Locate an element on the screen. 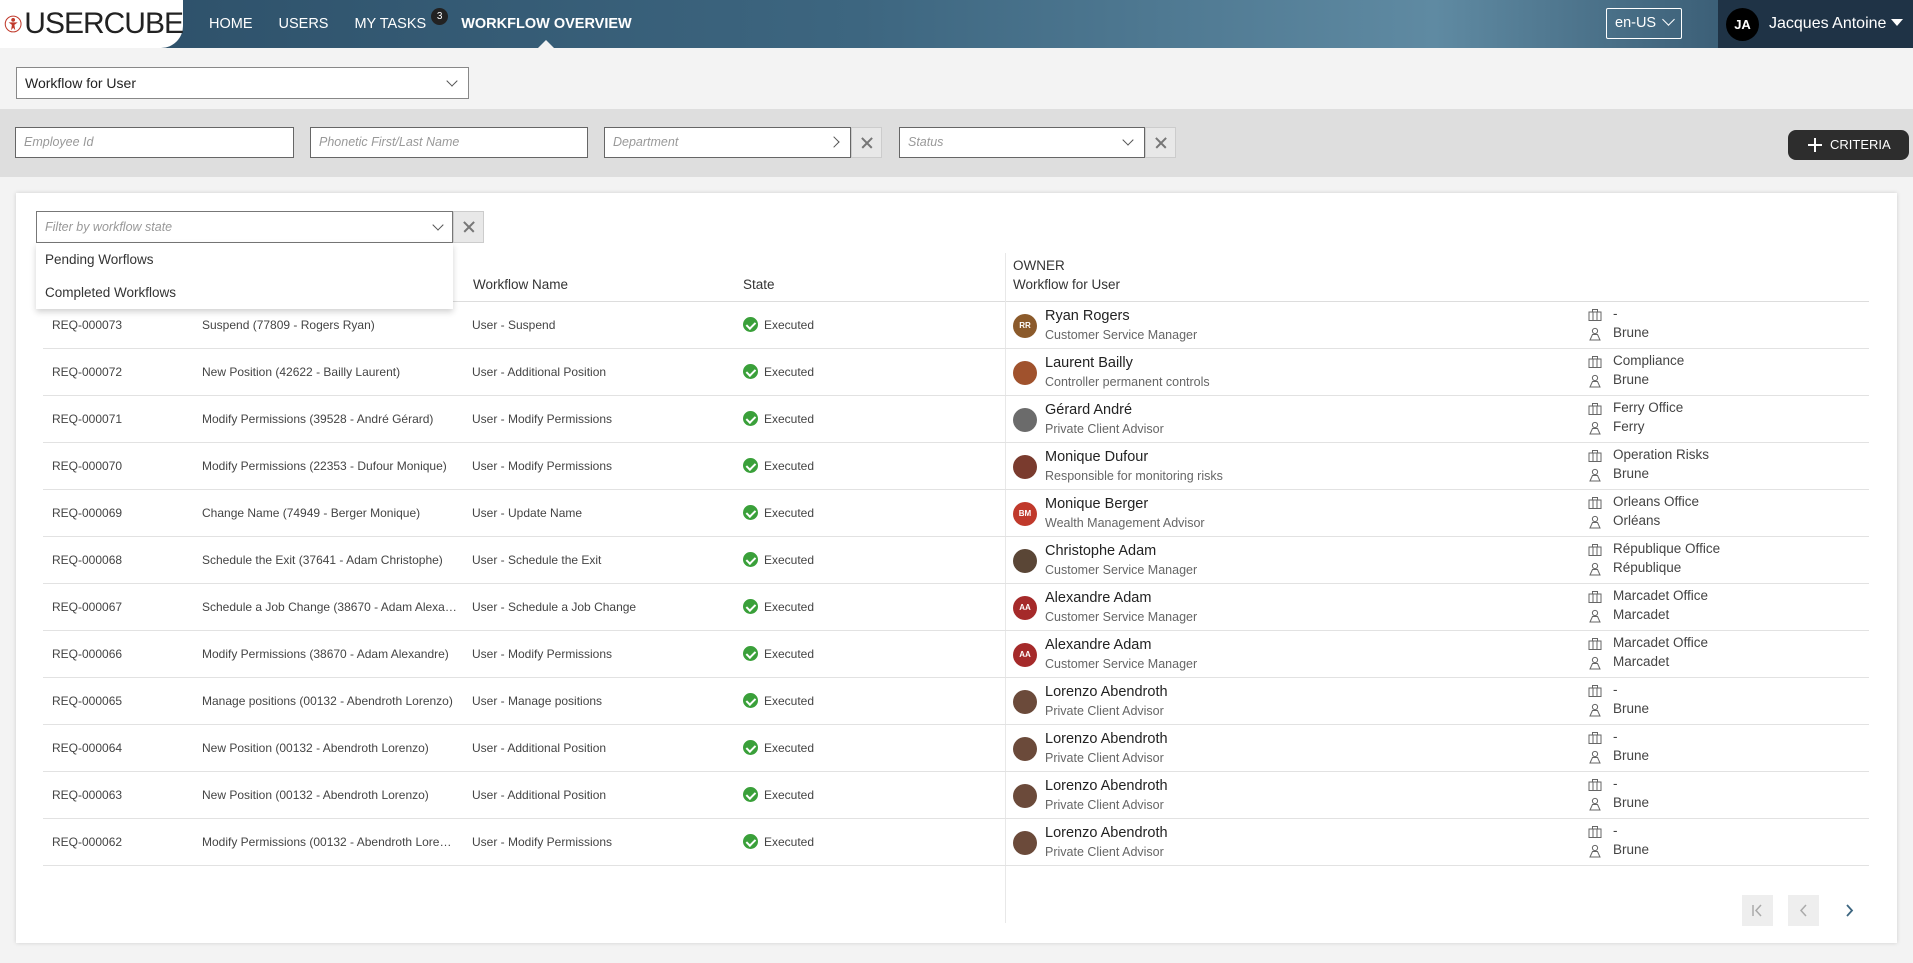 The width and height of the screenshot is (1913, 963). name-input: Phonetic First/Last Name is located at coordinates (449, 142).